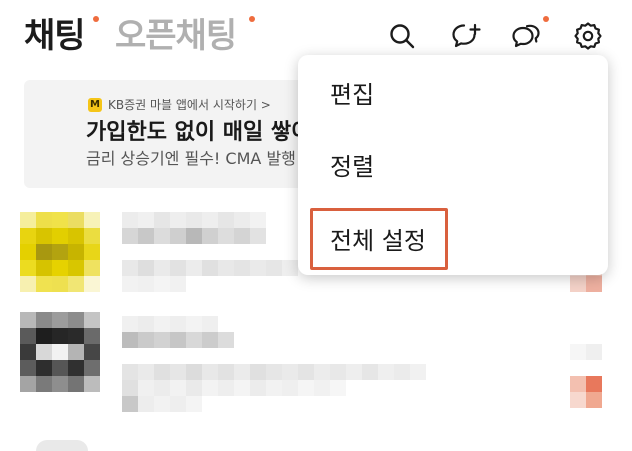  What do you see at coordinates (466, 36) in the screenshot?
I see `new-chat-icon` at bounding box center [466, 36].